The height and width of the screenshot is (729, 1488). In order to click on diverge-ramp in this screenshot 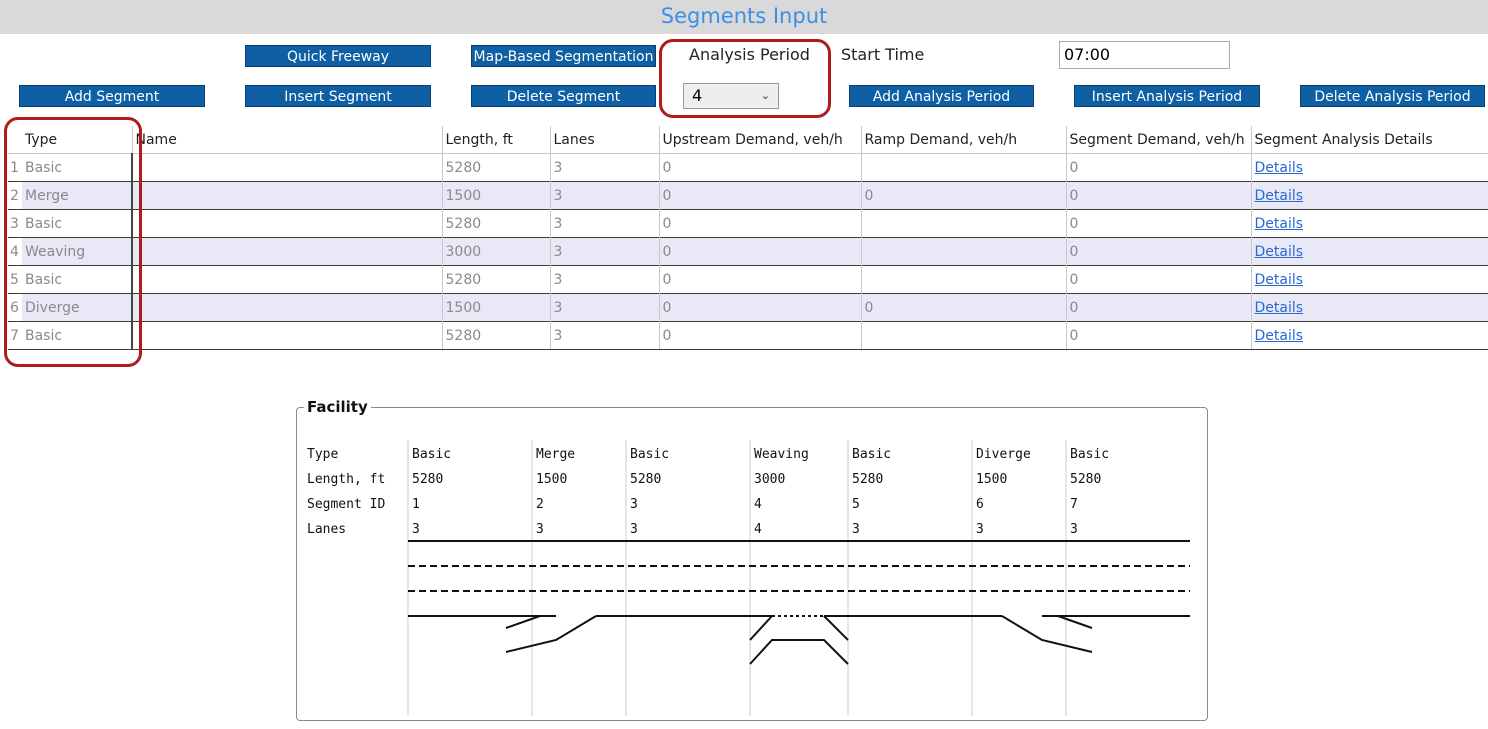, I will do `click(1047, 634)`.